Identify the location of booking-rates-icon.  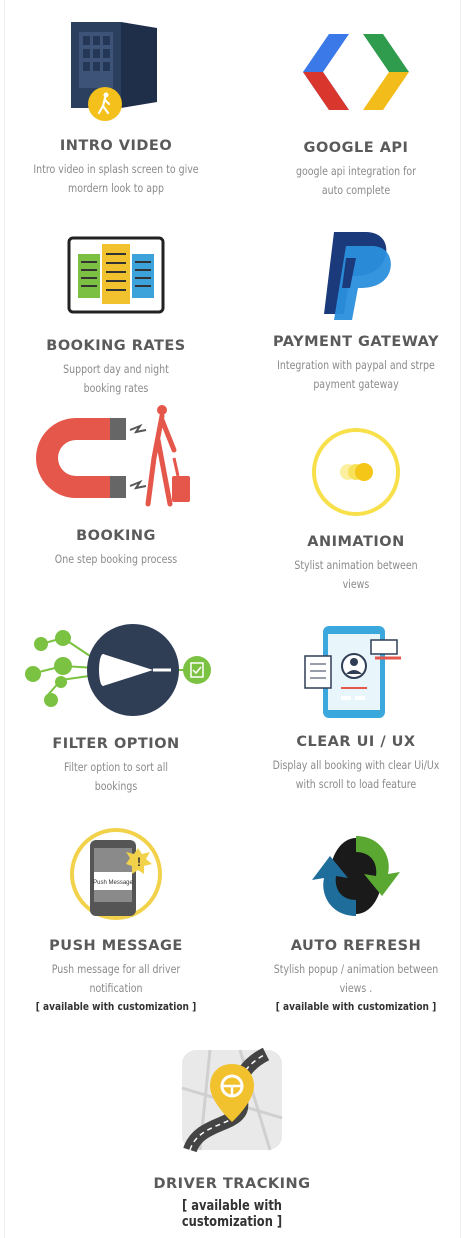
(116, 275).